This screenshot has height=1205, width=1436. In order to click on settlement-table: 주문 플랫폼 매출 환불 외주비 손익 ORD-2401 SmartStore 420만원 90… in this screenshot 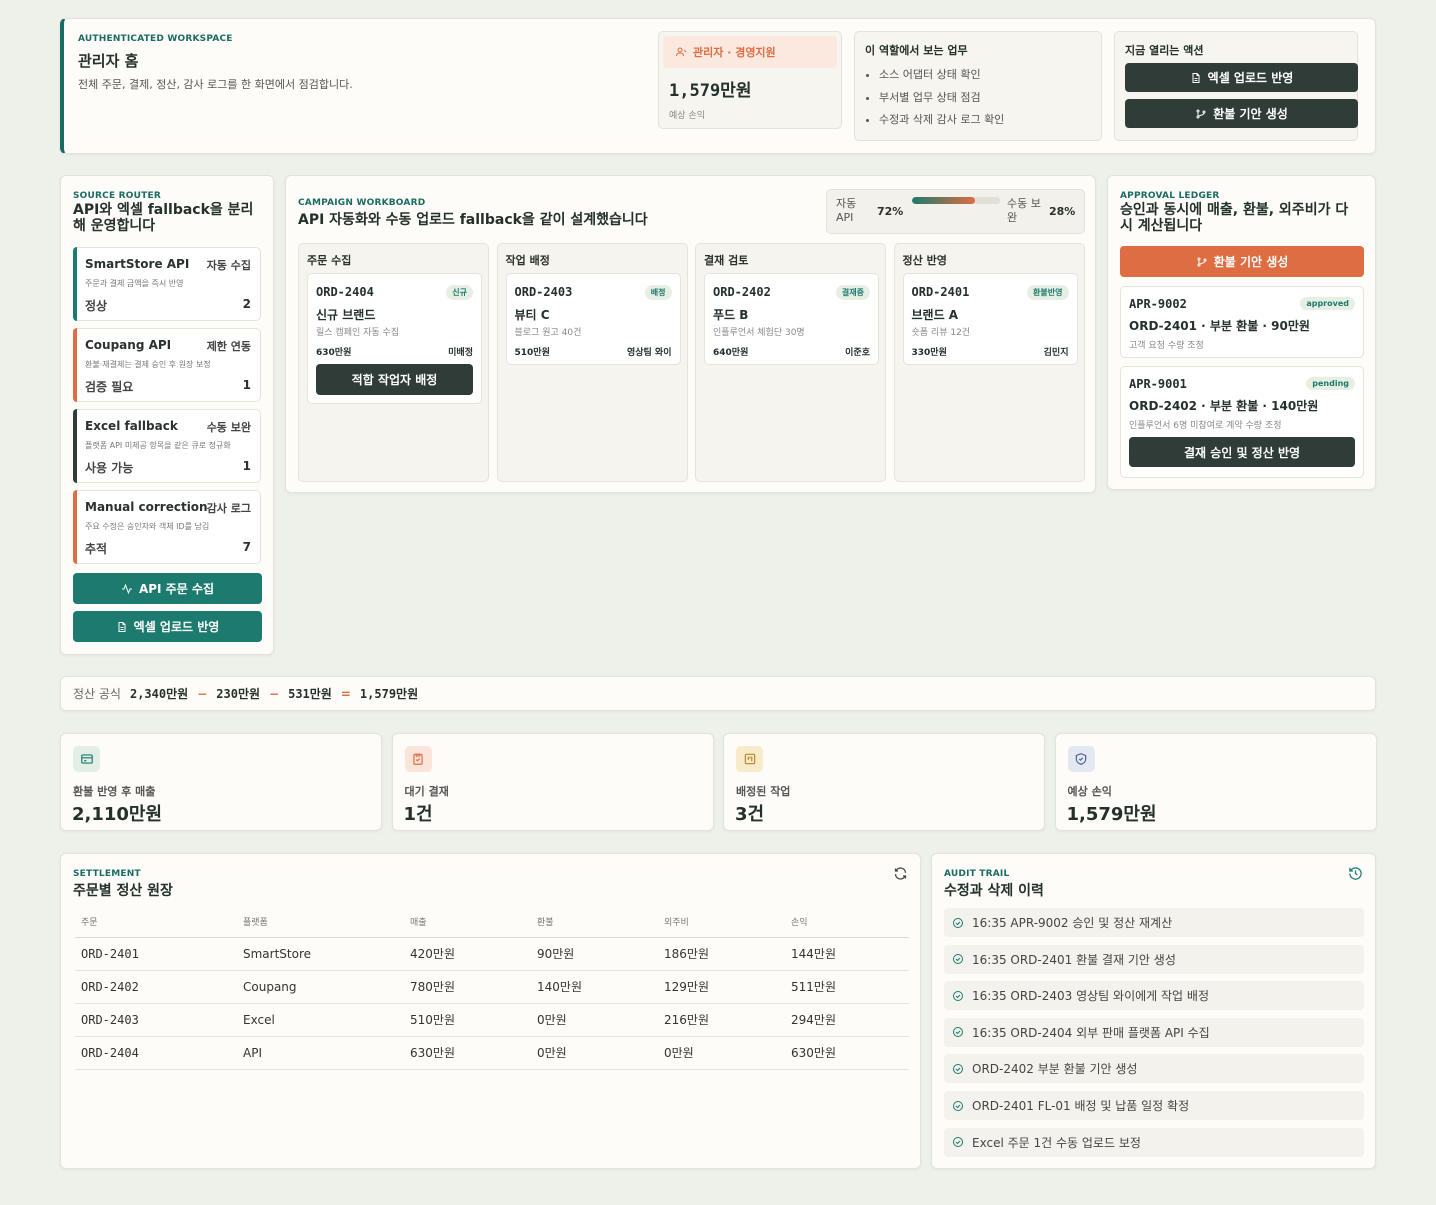, I will do `click(492, 988)`.